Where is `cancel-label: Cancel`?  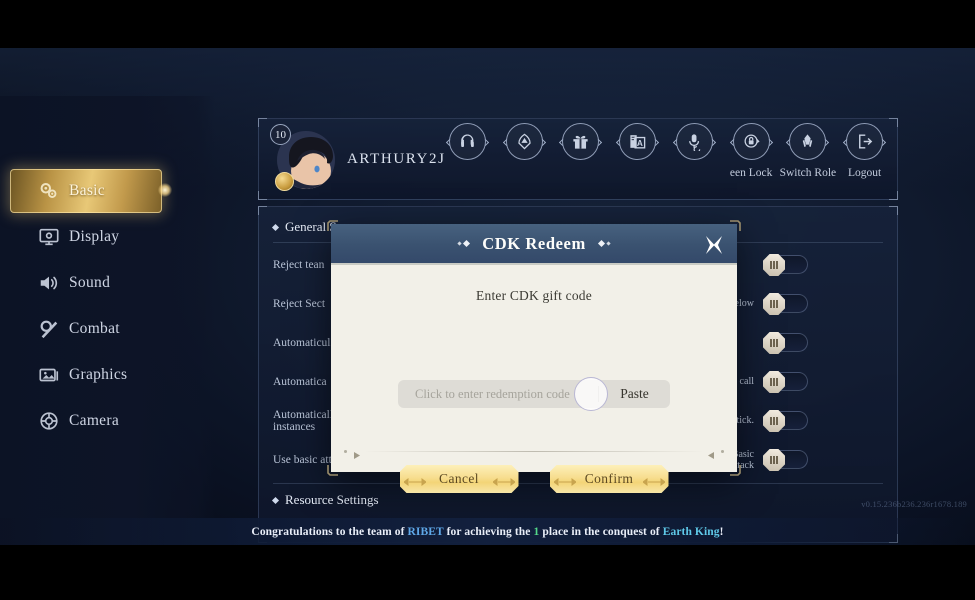 cancel-label: Cancel is located at coordinates (459, 478).